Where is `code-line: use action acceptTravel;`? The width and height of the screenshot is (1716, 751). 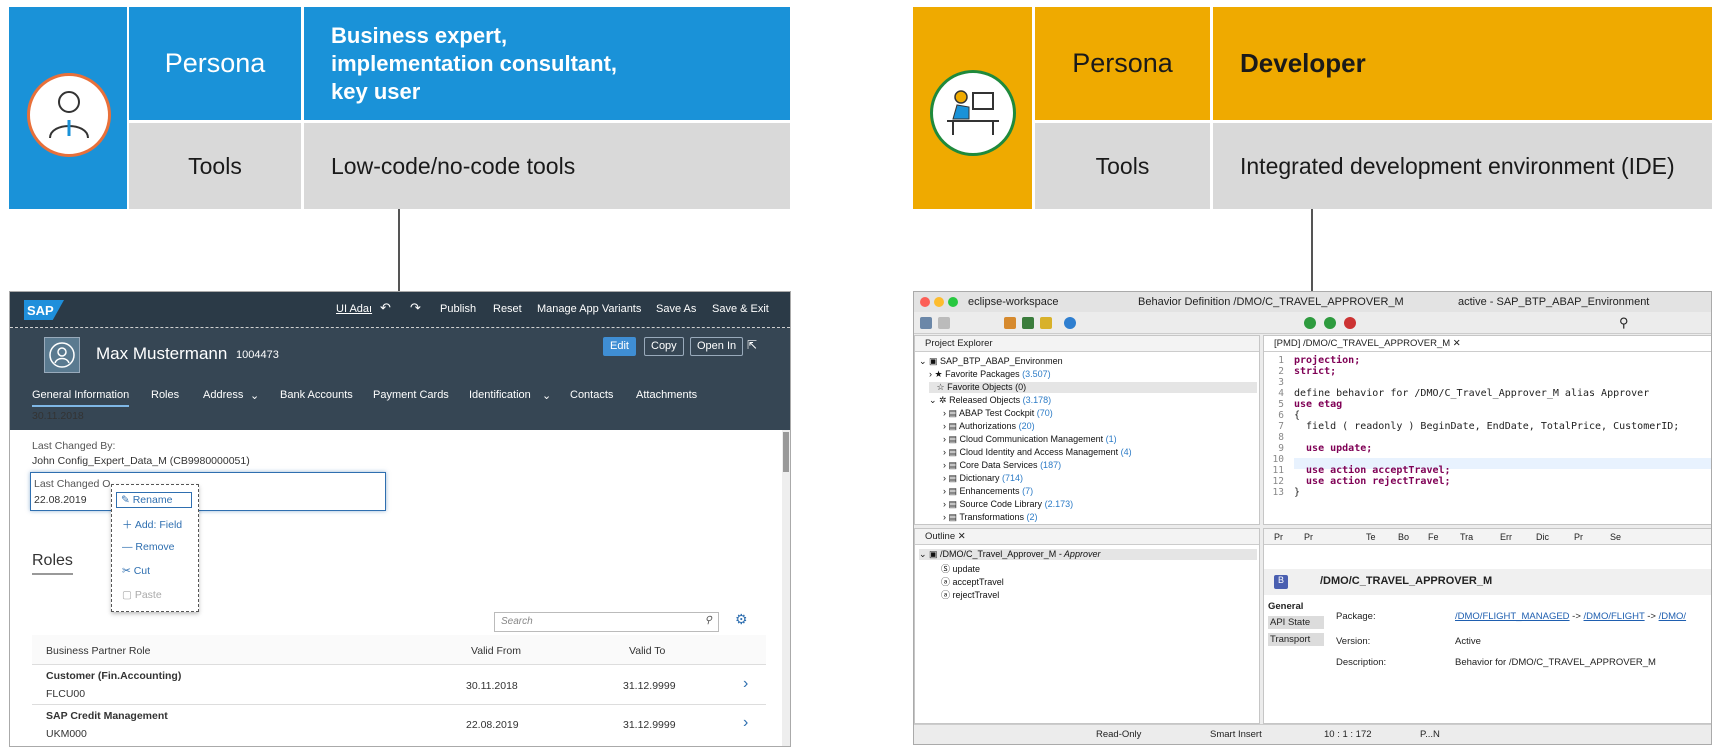
code-line: use action acceptTravel; is located at coordinates (1372, 470).